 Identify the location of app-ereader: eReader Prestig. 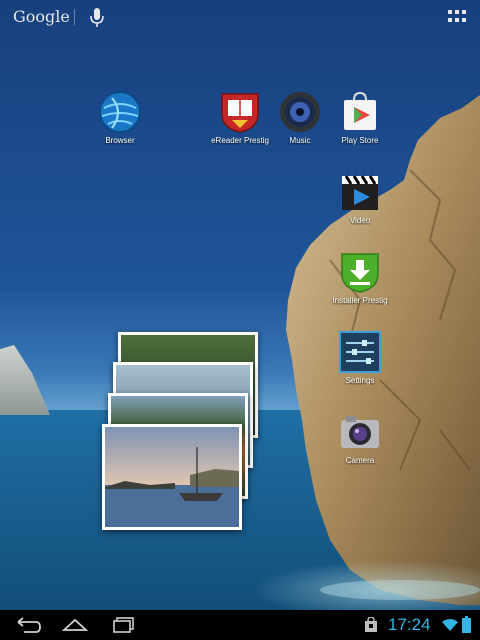
(240, 117).